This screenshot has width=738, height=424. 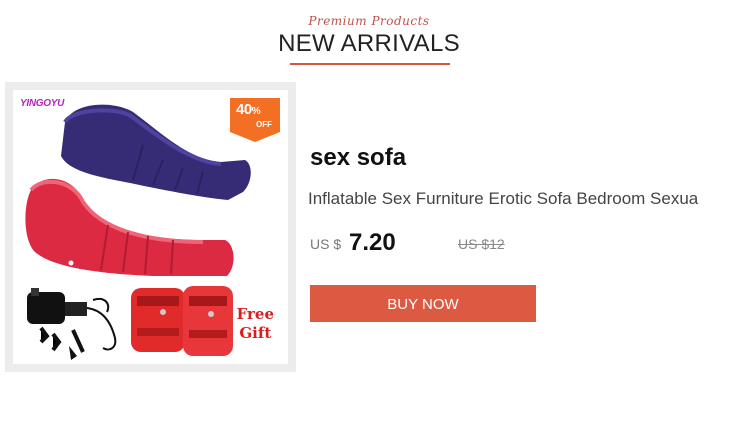 I want to click on discount-off-label: OFF, so click(x=264, y=124).